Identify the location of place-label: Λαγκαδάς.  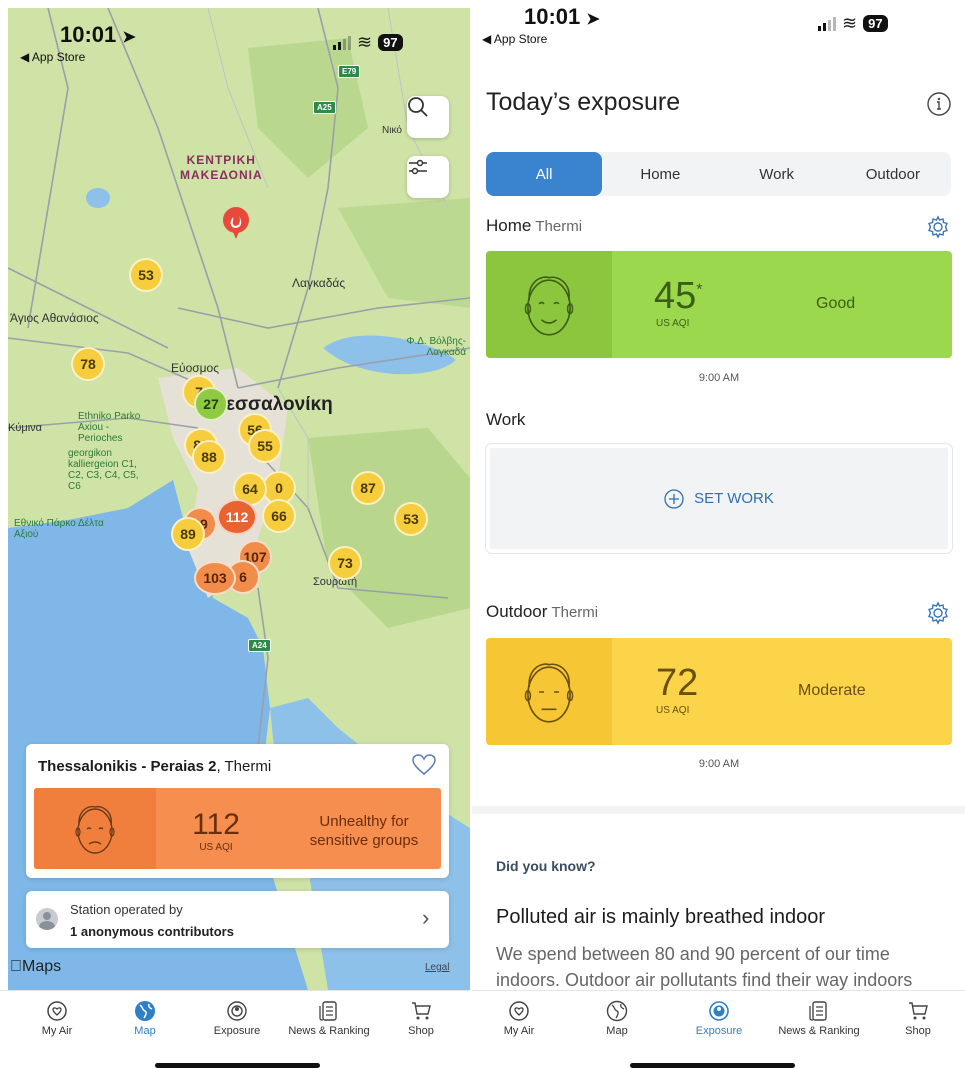
(319, 283).